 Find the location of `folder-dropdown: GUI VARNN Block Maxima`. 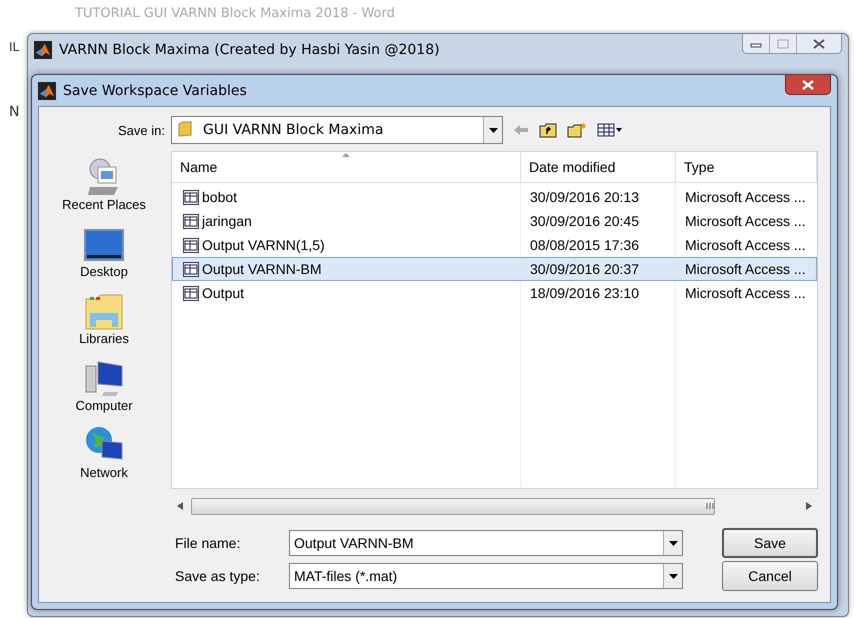

folder-dropdown: GUI VARNN Block Maxima is located at coordinates (337, 130).